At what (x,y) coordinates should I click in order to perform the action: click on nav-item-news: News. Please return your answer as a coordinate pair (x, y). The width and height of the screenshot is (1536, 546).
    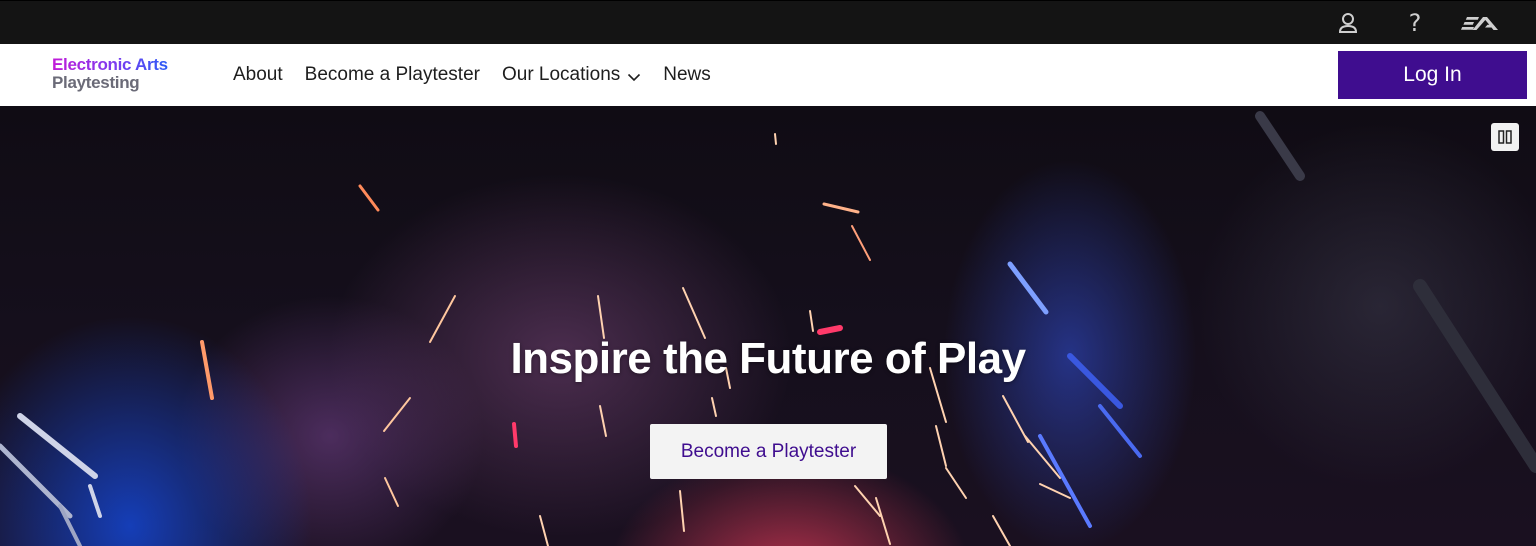
    Looking at the image, I should click on (687, 75).